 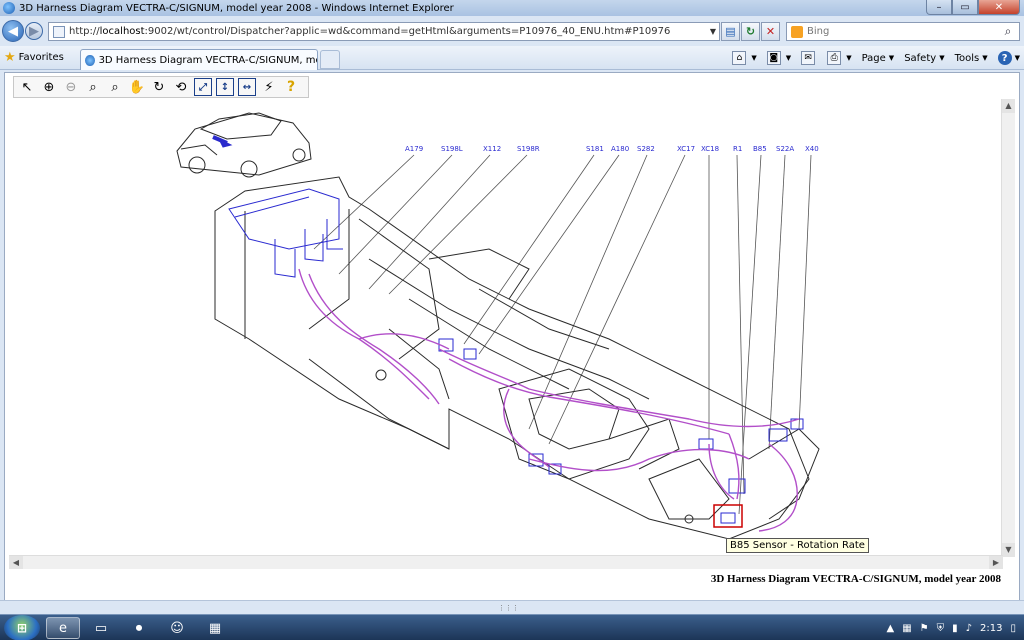 I want to click on label-s22a: S22A, so click(x=785, y=149).